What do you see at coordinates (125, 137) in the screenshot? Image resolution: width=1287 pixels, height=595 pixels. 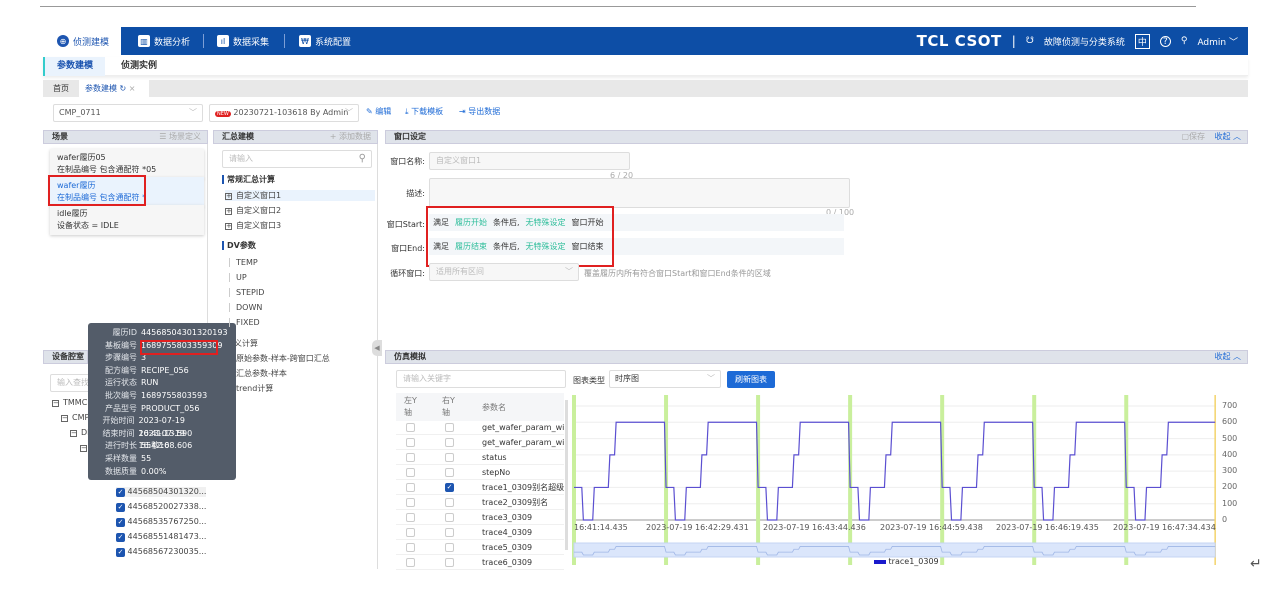 I see `scene-panel-header: 场景 ☰ 场景定义` at bounding box center [125, 137].